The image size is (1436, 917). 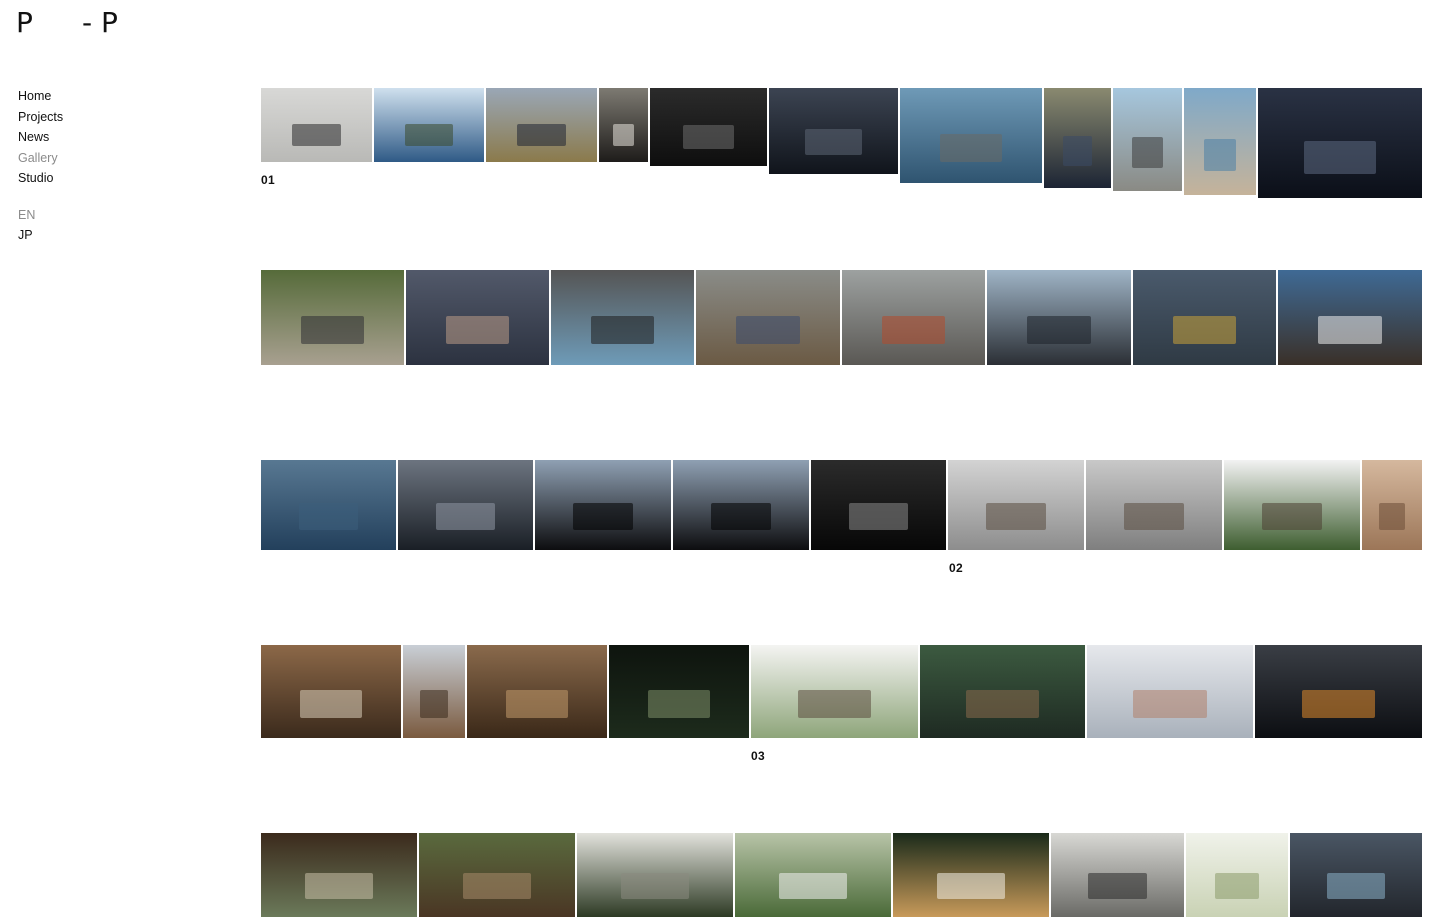 I want to click on glass-house-deck-photo, so click(x=1002, y=691).